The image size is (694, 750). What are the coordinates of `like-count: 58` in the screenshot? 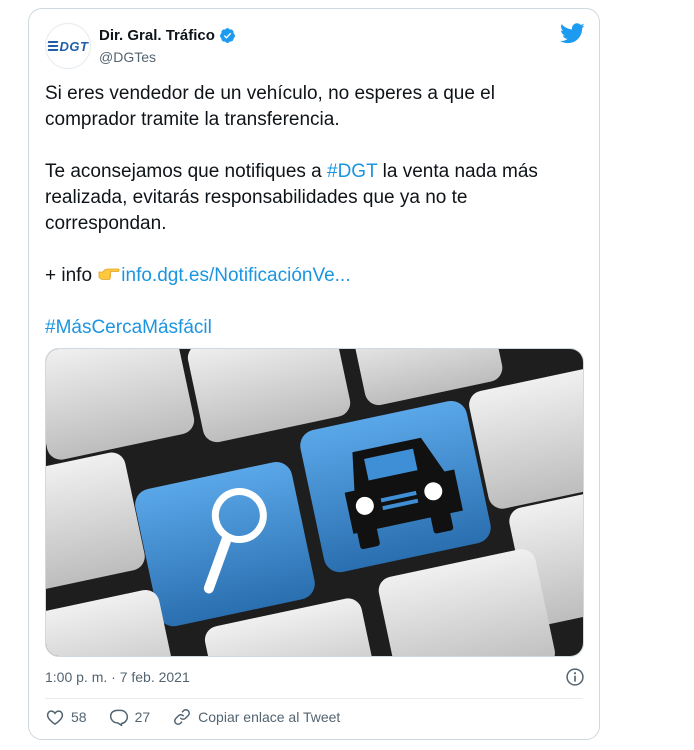 It's located at (79, 717).